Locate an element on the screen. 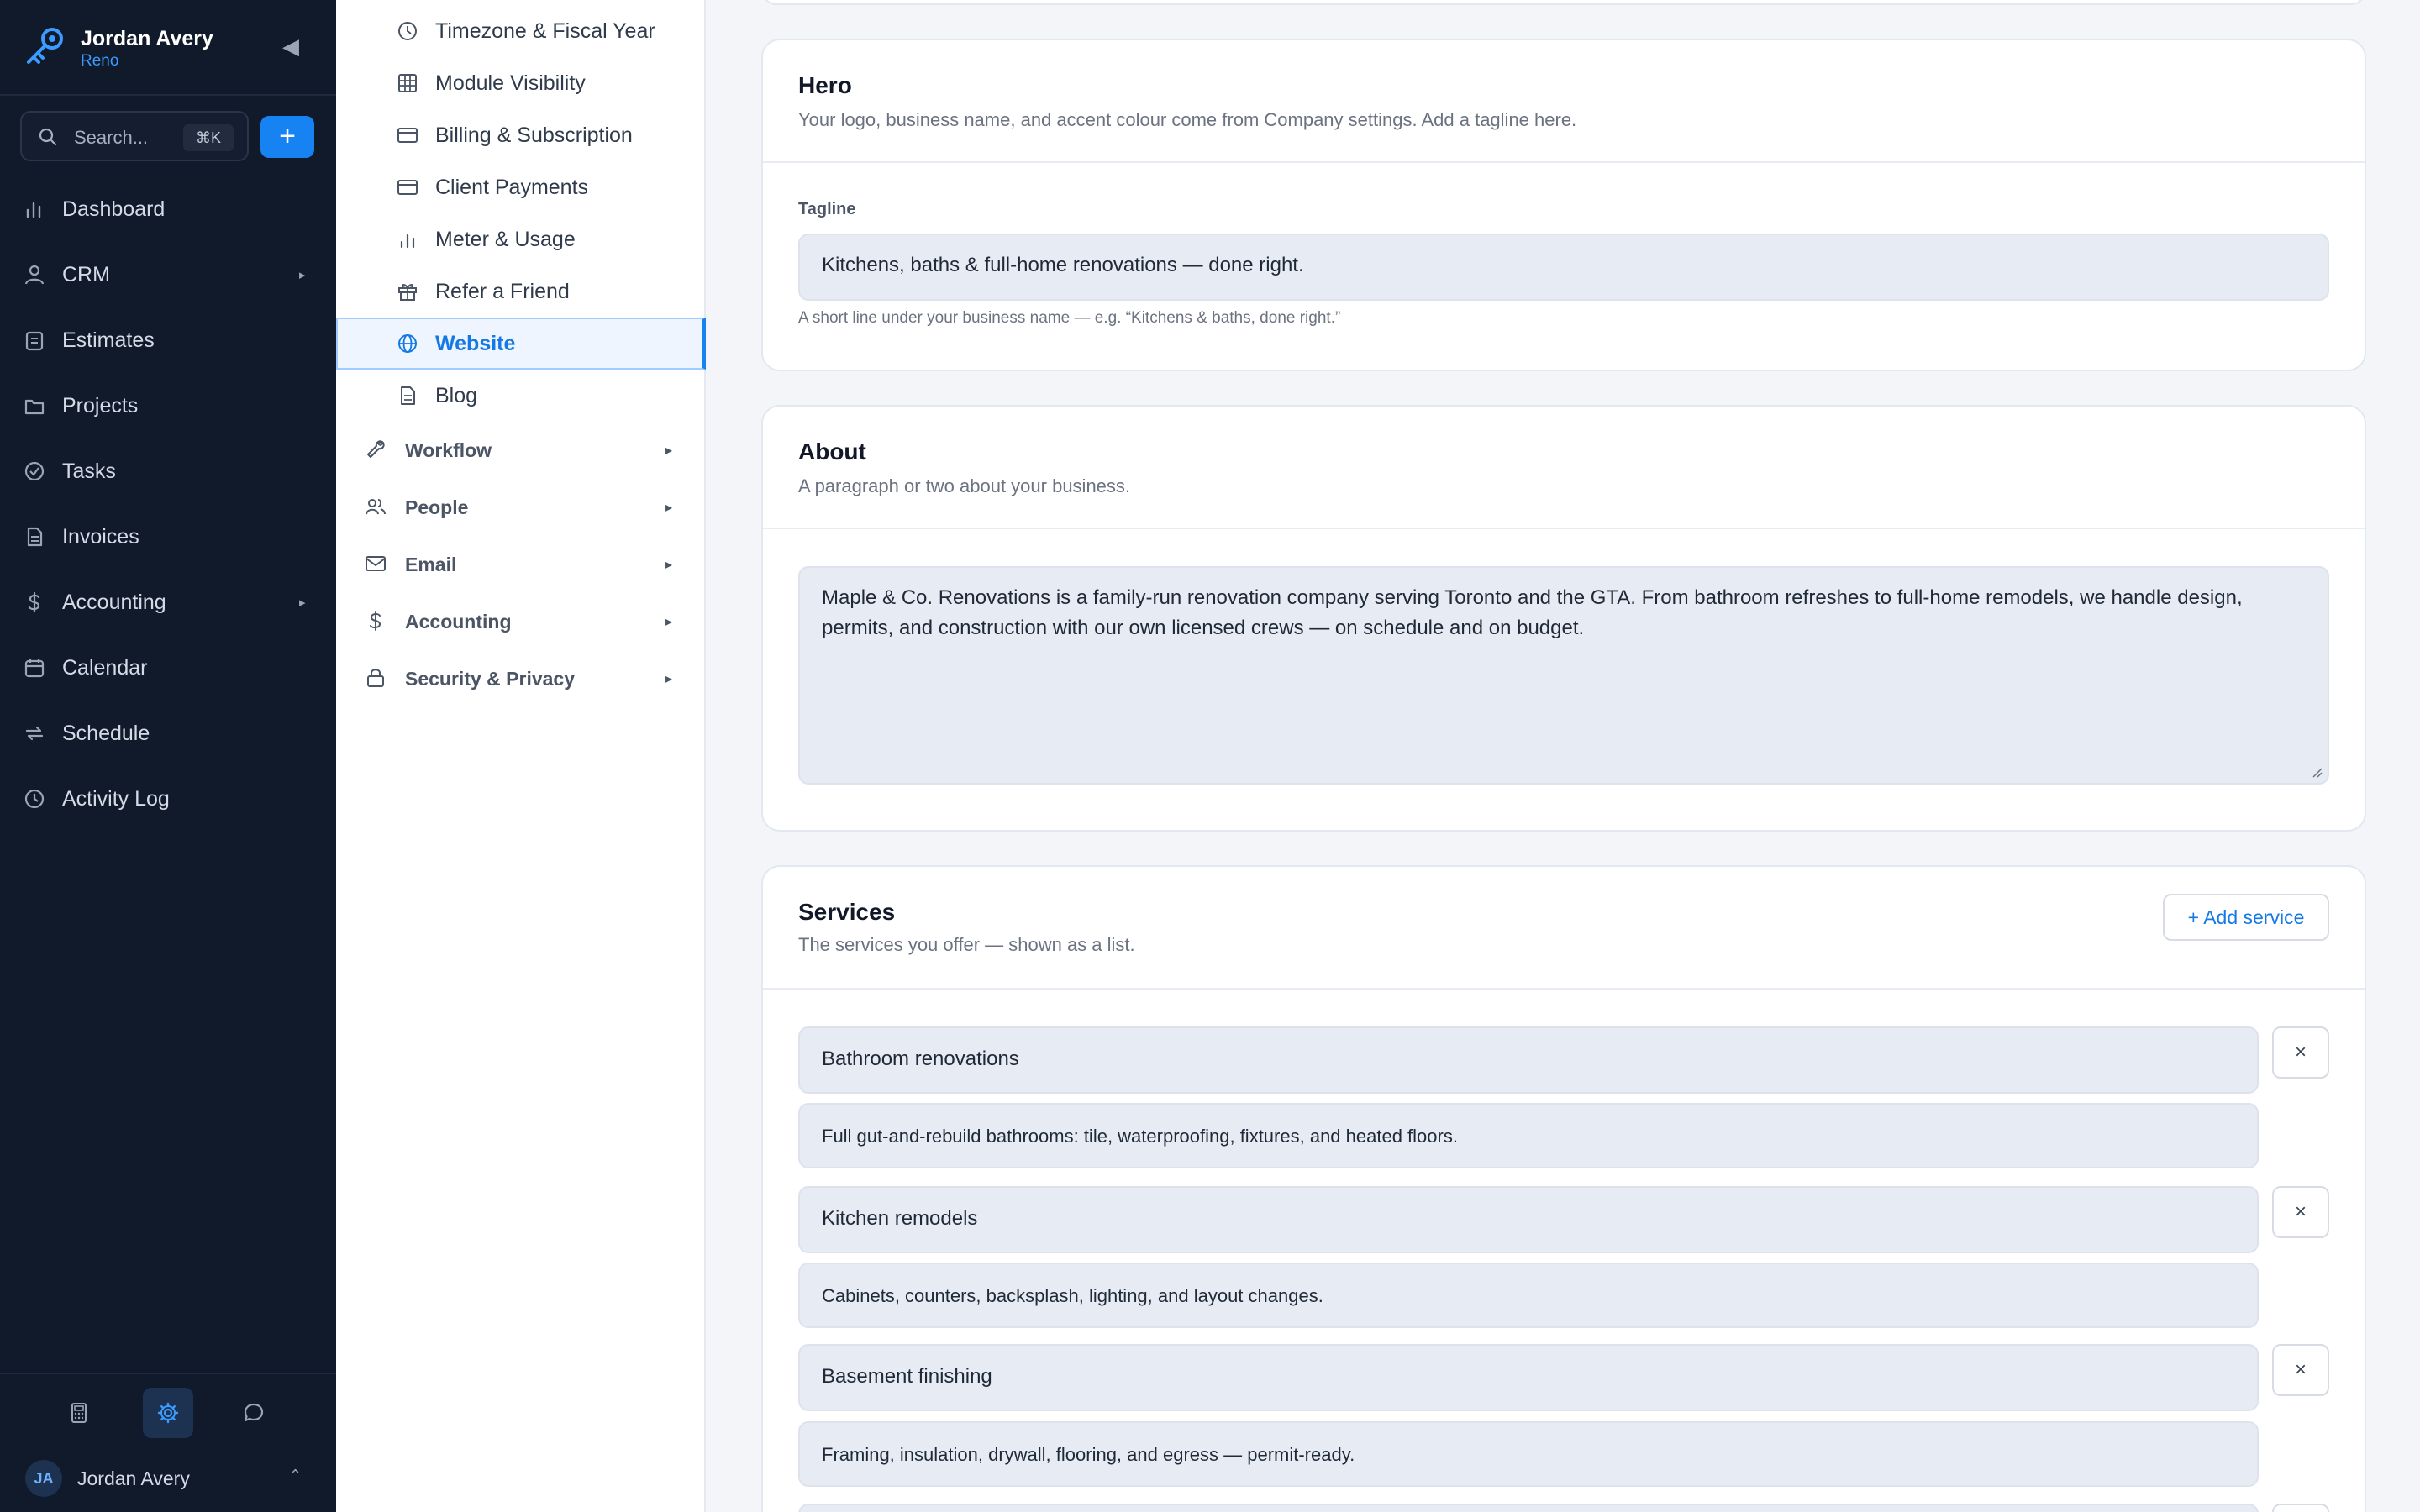  subnav-label: Blog is located at coordinates (456, 395).